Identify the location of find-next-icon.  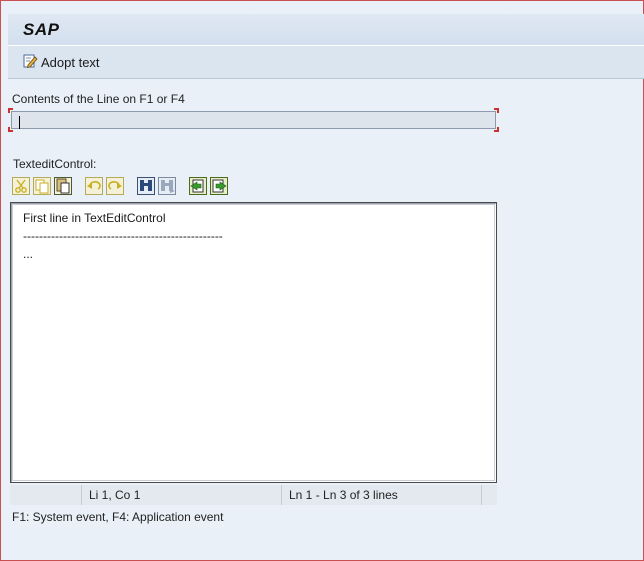
(166, 187).